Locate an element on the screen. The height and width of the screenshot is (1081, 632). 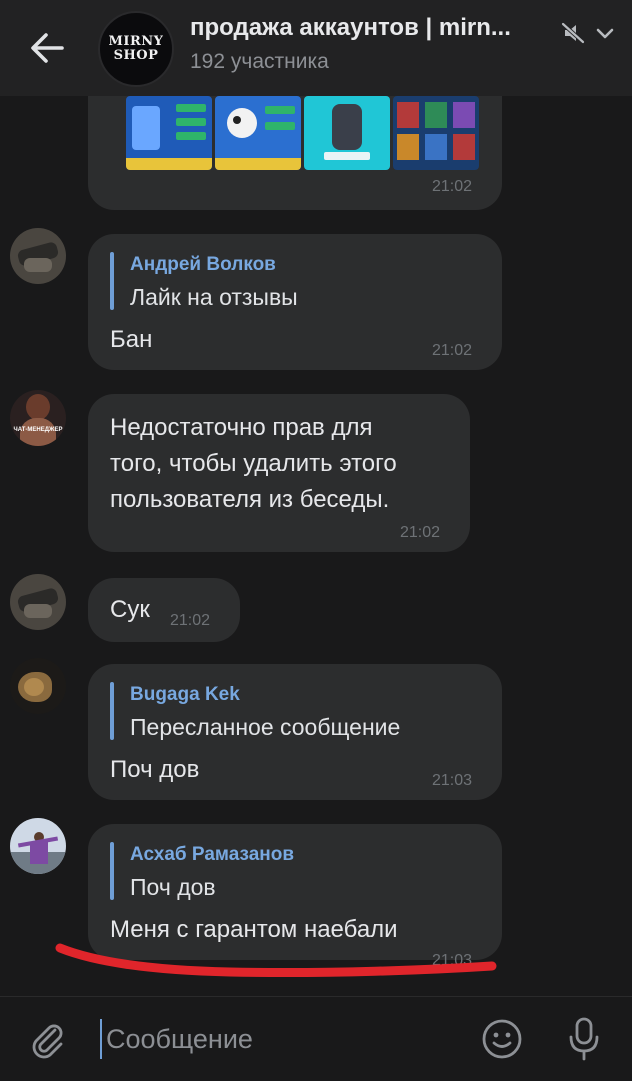
chevron-down-icon is located at coordinates (605, 33).